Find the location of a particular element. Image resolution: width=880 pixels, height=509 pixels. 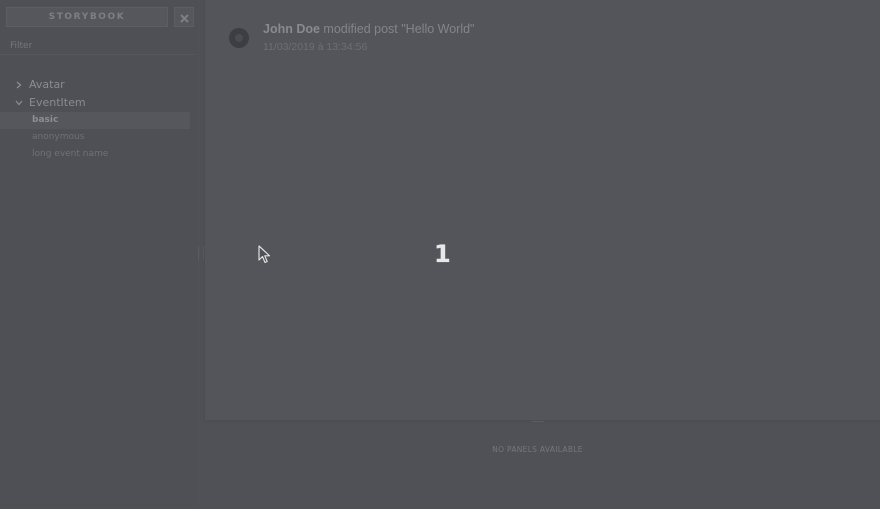

event-title: John Doe modified post "Hello World" is located at coordinates (369, 29).